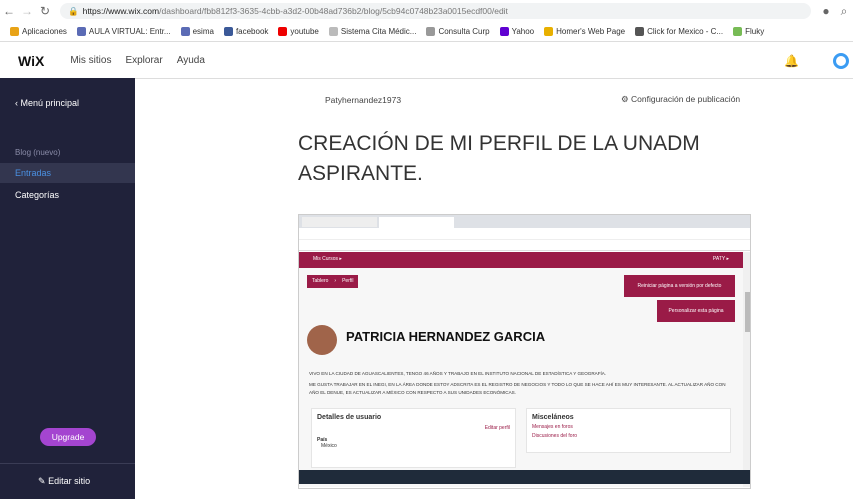 This screenshot has width=853, height=499. Describe the element at coordinates (696, 311) in the screenshot. I see `customize-page-button: Personalizar esta página` at that location.